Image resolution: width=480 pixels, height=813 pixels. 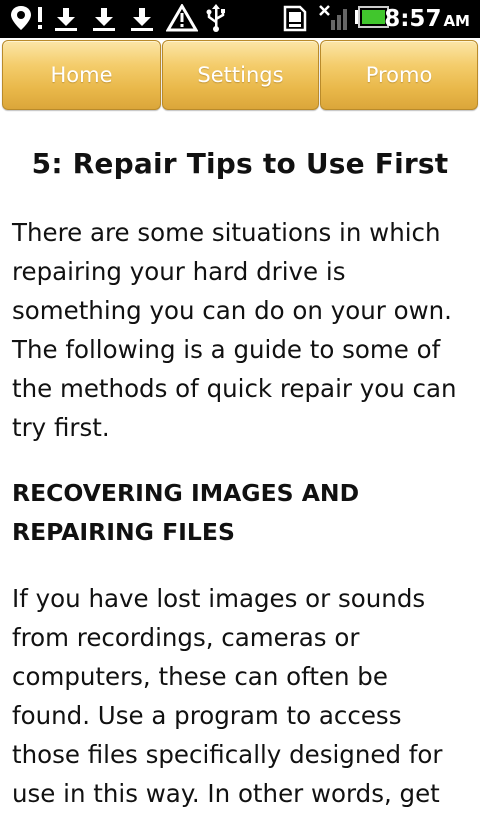 What do you see at coordinates (26, 18) in the screenshot?
I see `location-pin-icon` at bounding box center [26, 18].